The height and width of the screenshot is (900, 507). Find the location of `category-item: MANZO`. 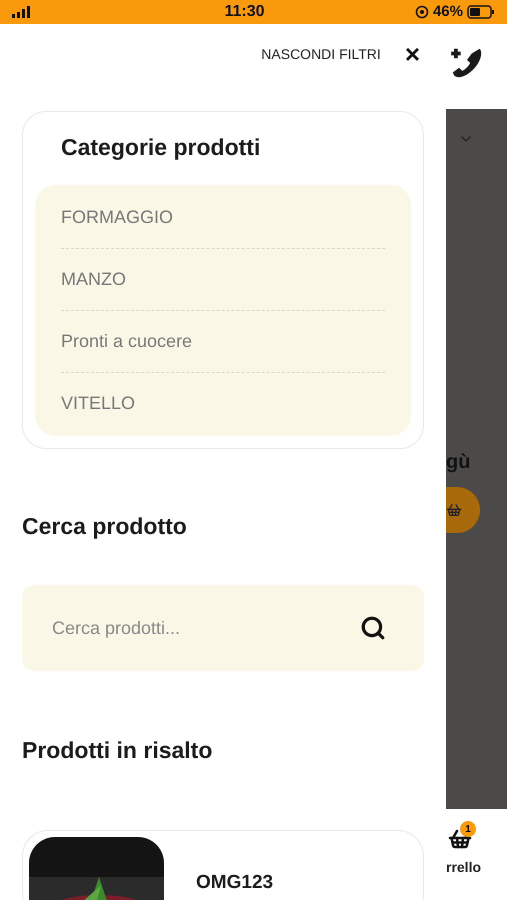

category-item: MANZO is located at coordinates (93, 278).